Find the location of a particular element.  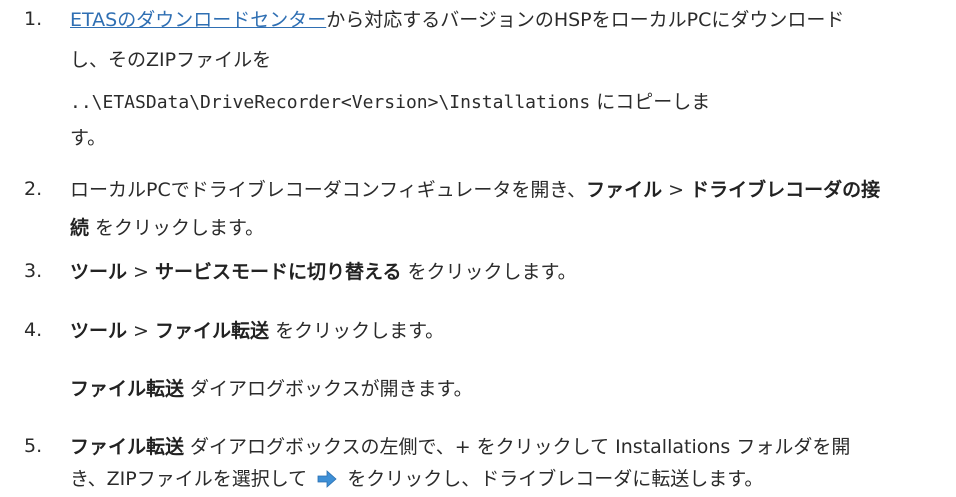

step-2-tail: をクリックします。 is located at coordinates (177, 228).